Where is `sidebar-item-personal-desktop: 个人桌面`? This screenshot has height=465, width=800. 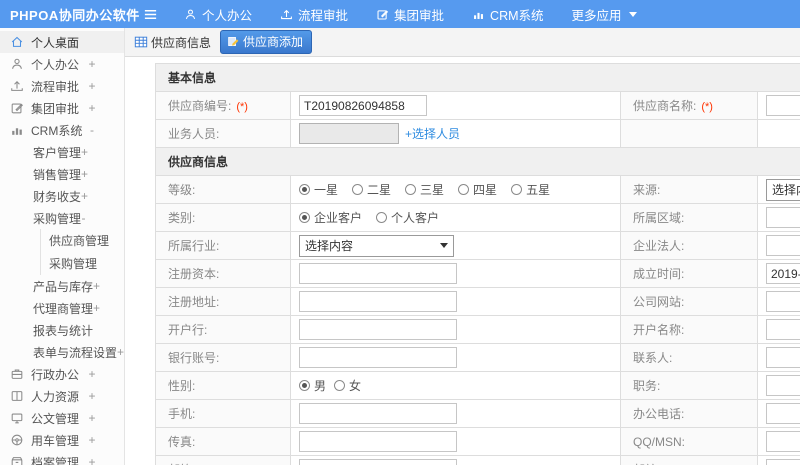
sidebar-item-personal-desktop: 个人桌面 is located at coordinates (62, 42).